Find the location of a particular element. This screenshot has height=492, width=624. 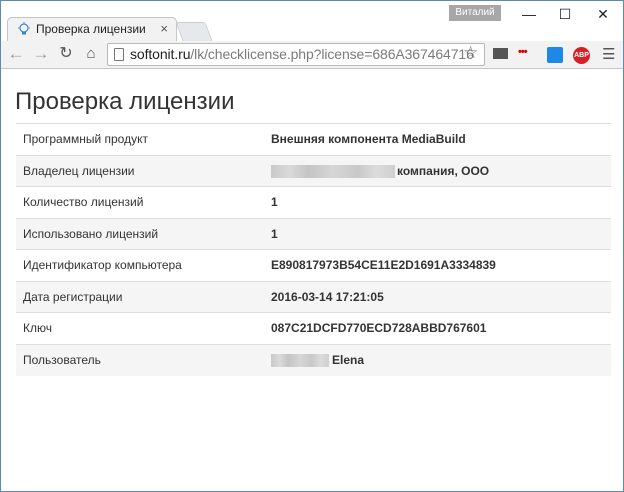

row-label: Программный продукт is located at coordinates (139, 139).